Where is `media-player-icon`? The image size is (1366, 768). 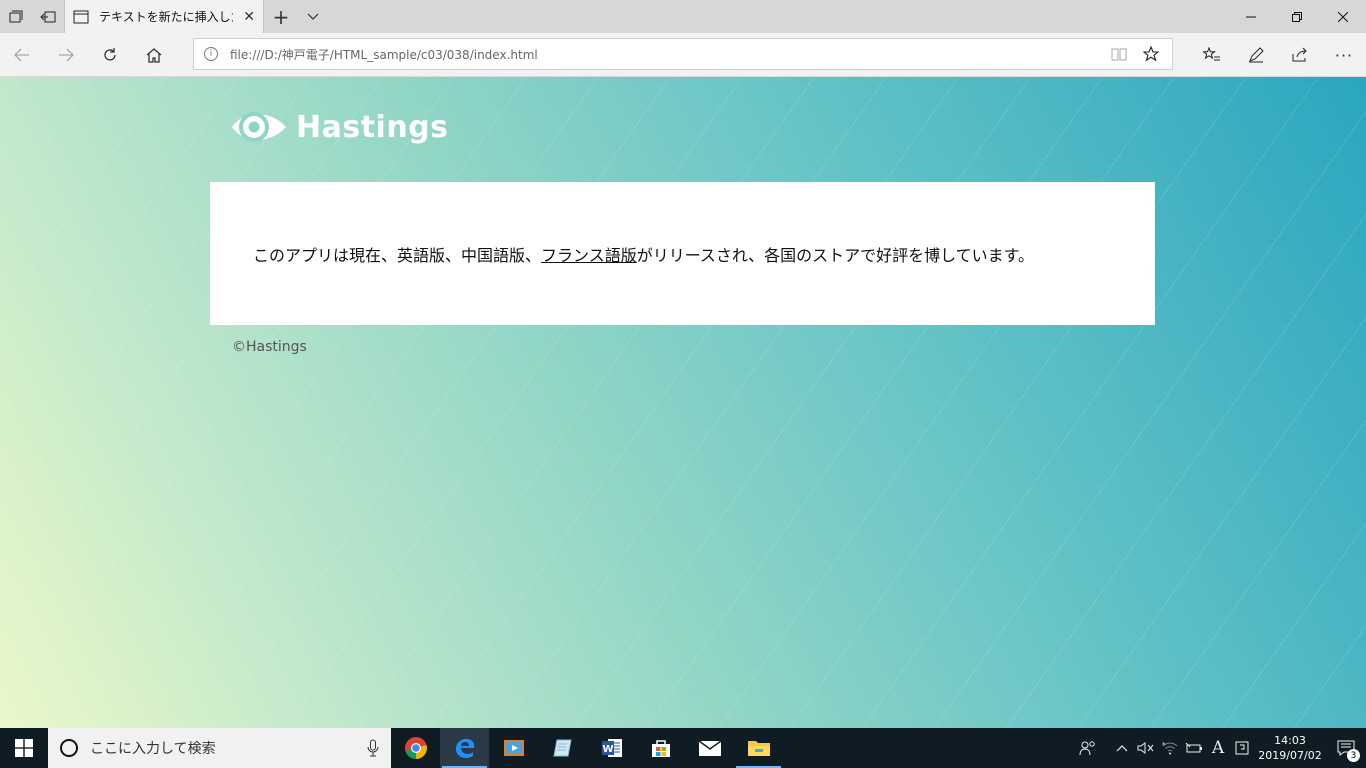 media-player-icon is located at coordinates (513, 748).